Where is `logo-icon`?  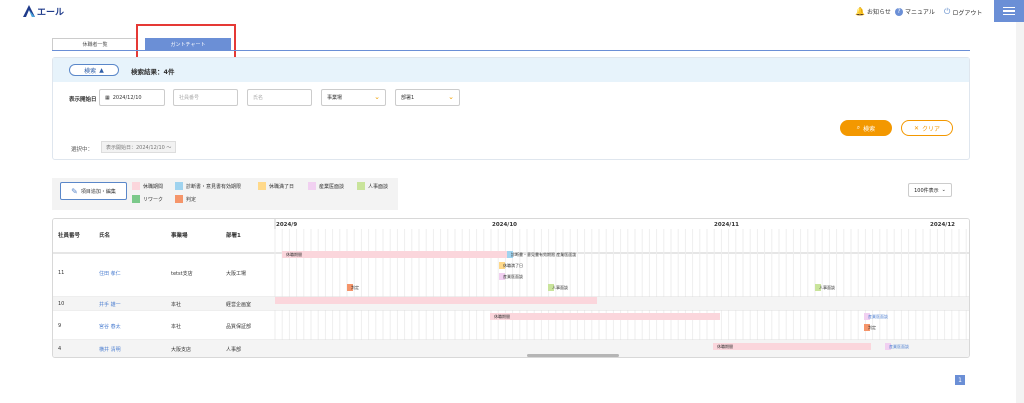
logo-icon is located at coordinates (29, 11).